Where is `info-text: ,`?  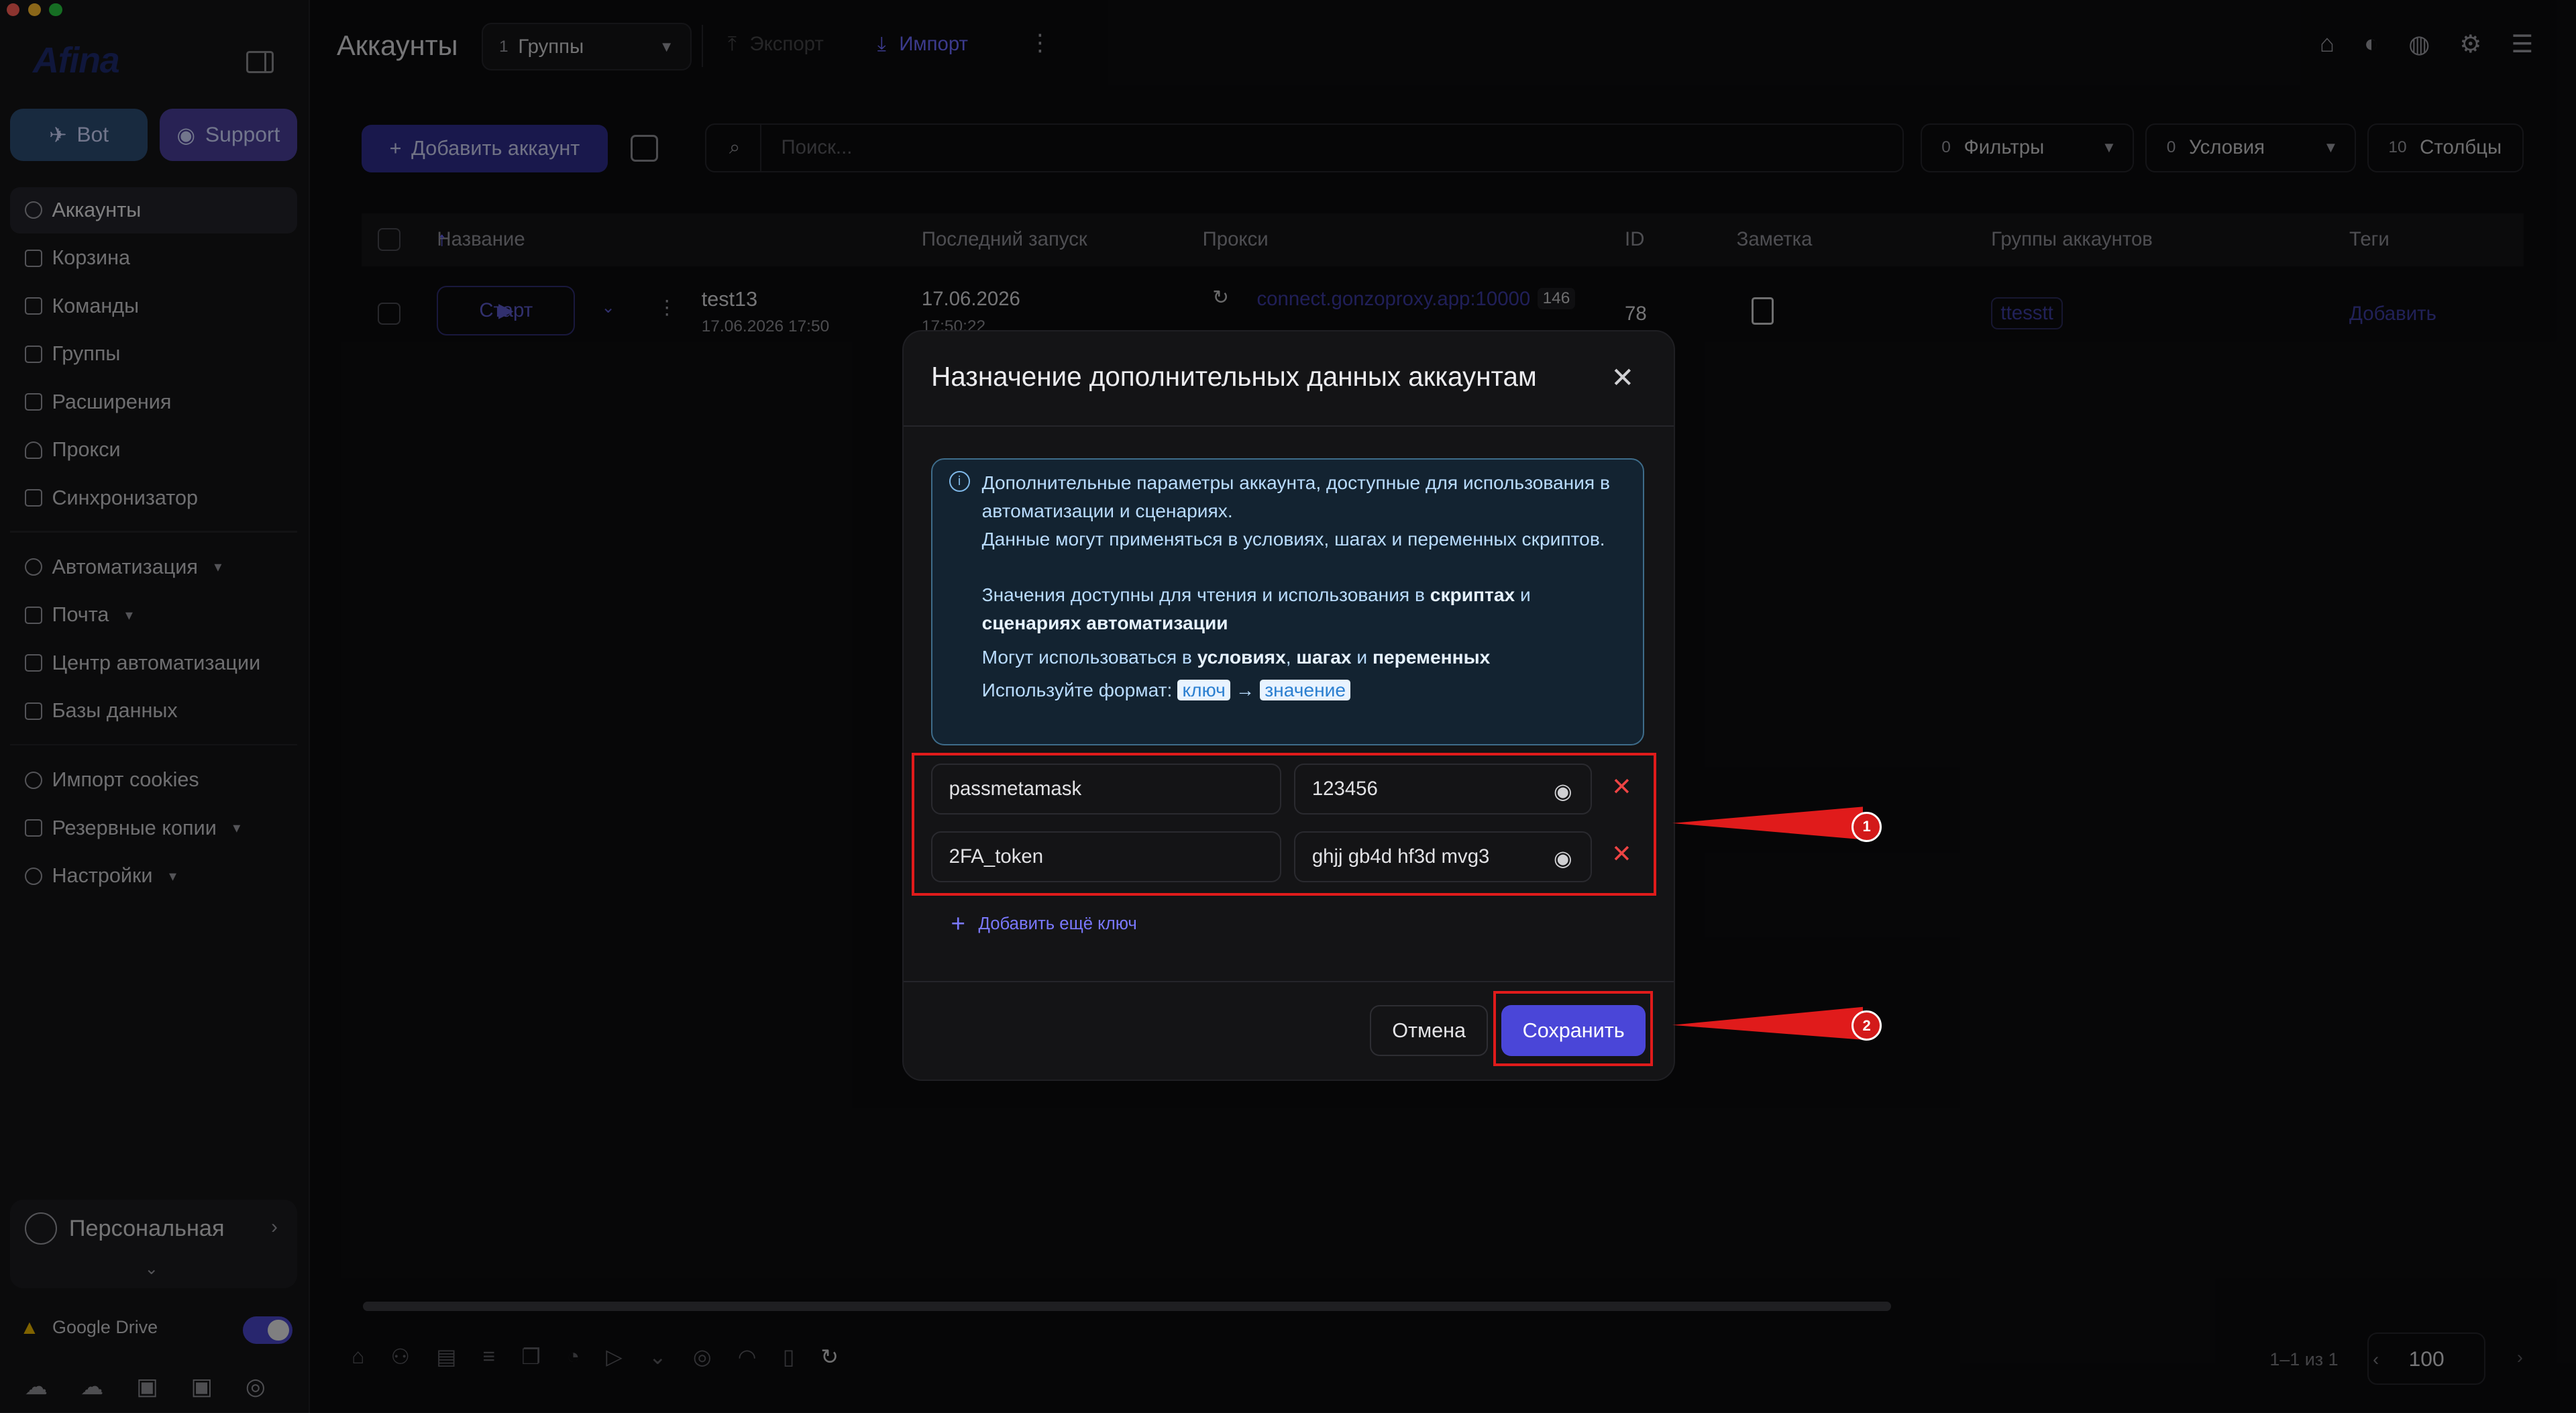 info-text: , is located at coordinates (1291, 657).